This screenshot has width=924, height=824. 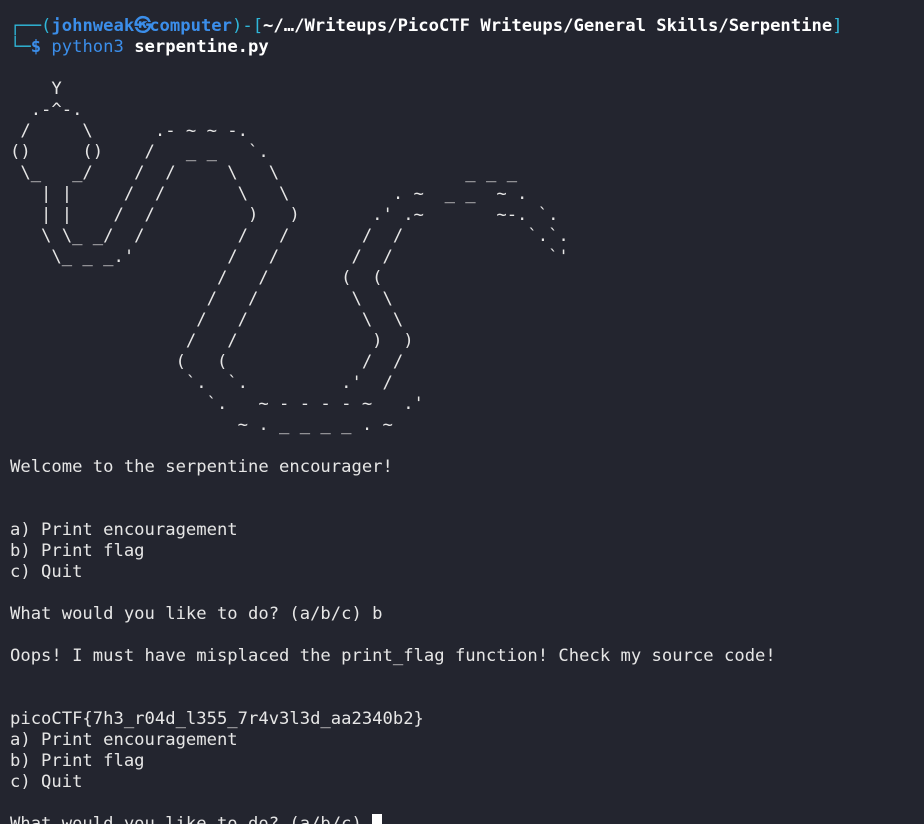 I want to click on prompt-box-bottom: └─, so click(x=20, y=47).